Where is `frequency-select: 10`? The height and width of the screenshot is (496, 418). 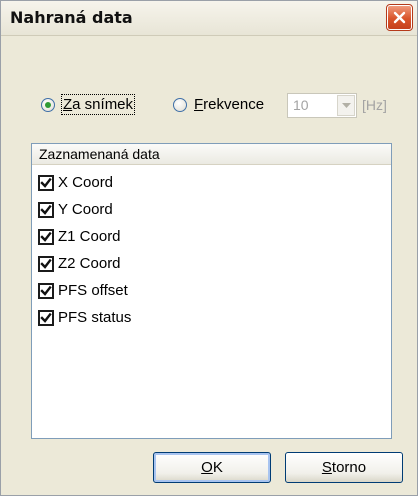
frequency-select: 10 is located at coordinates (322, 105).